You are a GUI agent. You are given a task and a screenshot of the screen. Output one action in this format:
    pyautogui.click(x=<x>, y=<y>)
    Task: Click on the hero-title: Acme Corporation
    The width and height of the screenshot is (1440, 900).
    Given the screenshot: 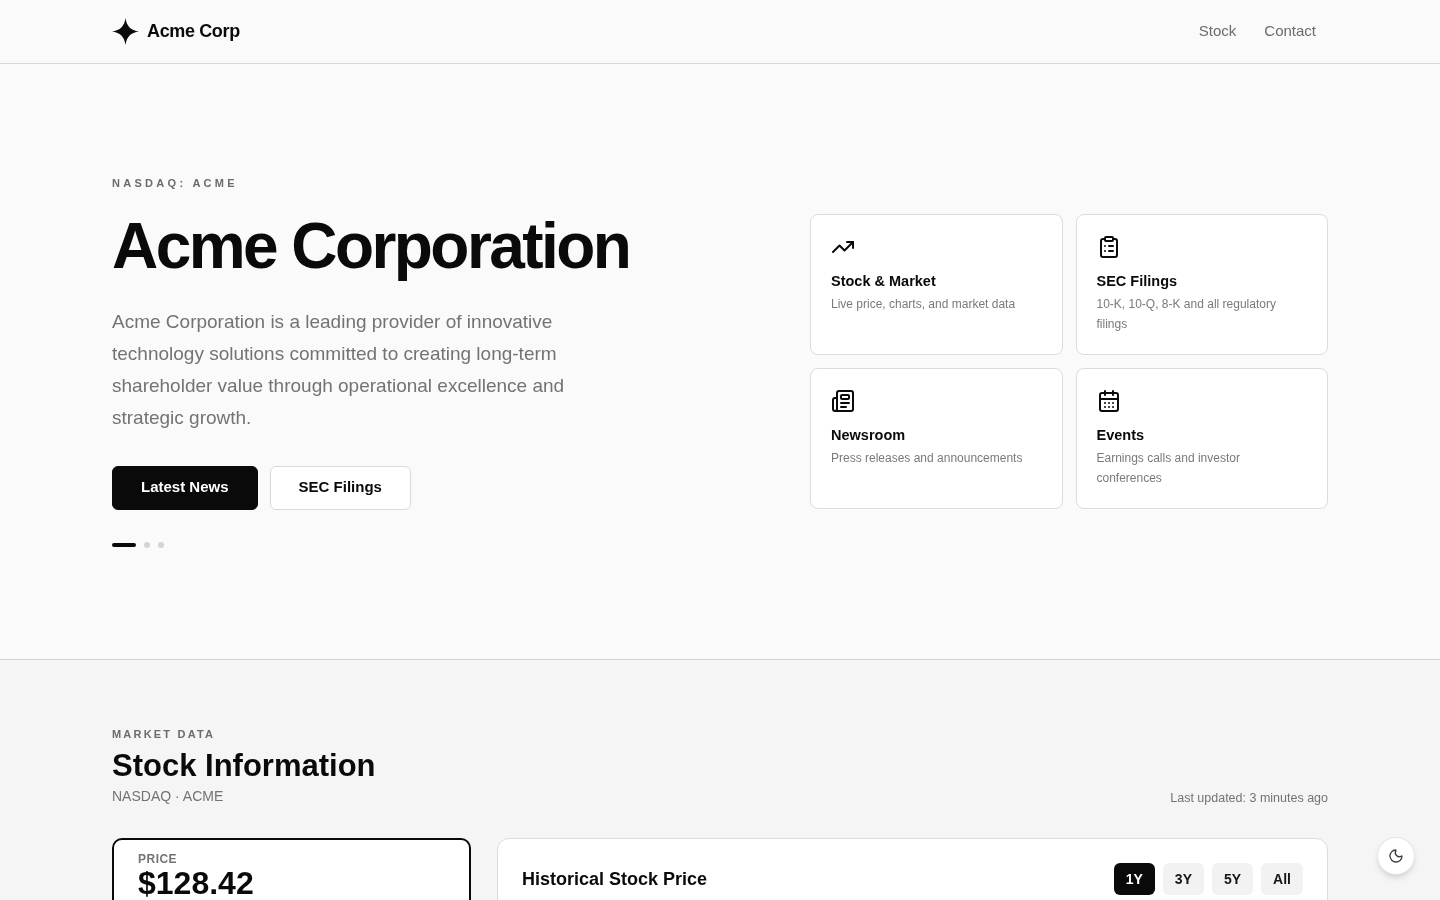 What is the action you would take?
    pyautogui.click(x=371, y=246)
    